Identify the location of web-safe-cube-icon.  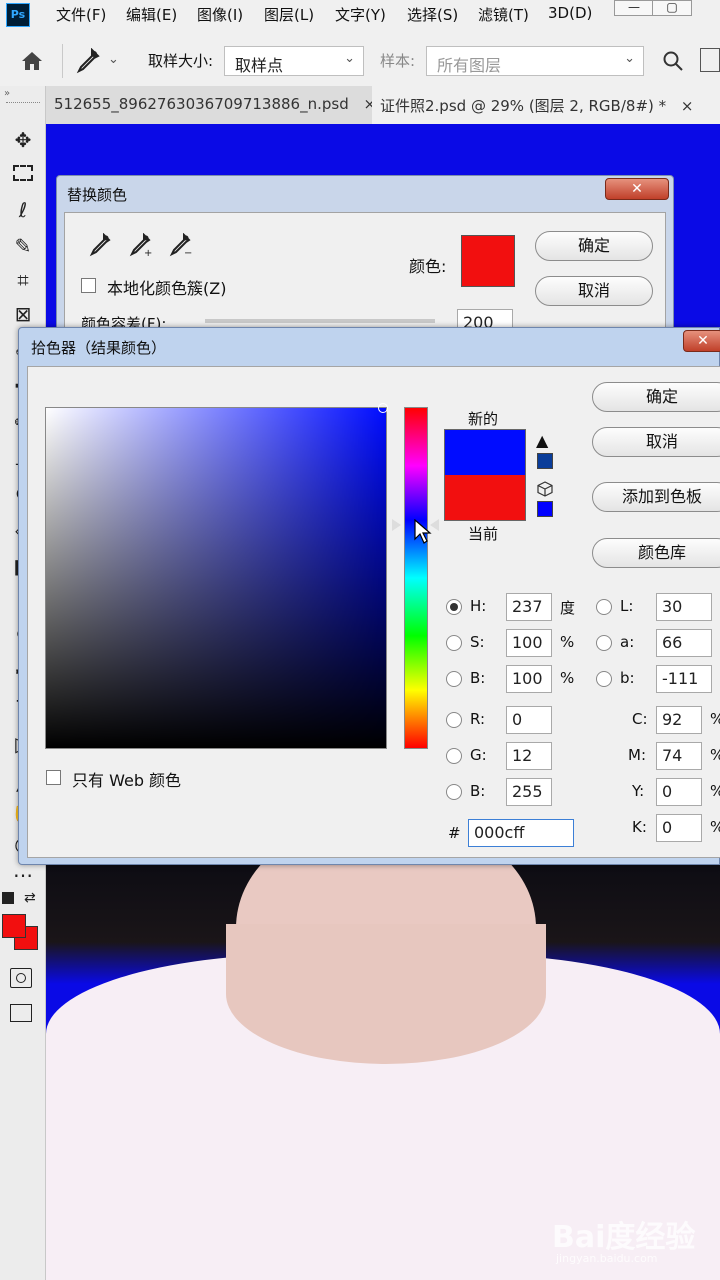
(545, 489).